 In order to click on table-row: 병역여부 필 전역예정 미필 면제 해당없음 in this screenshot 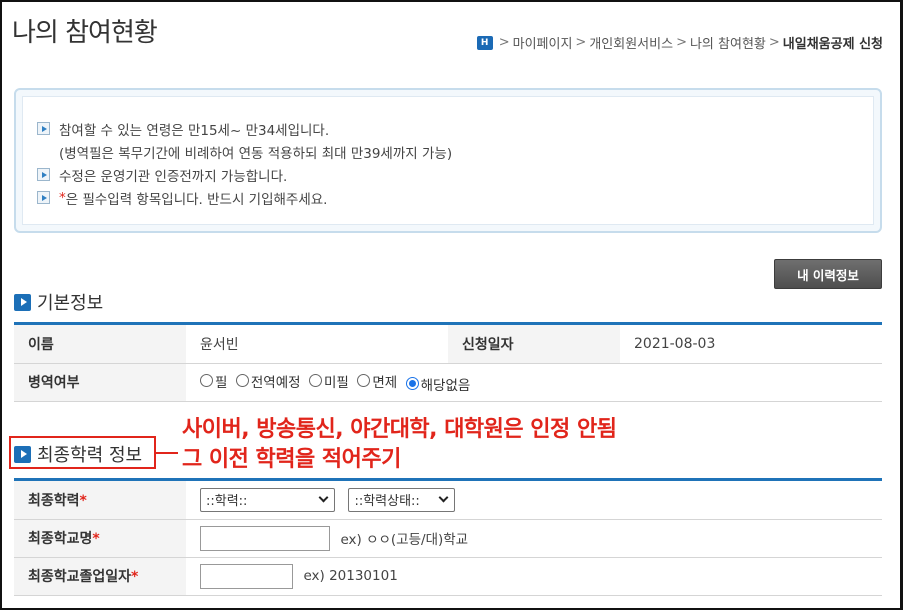, I will do `click(448, 382)`.